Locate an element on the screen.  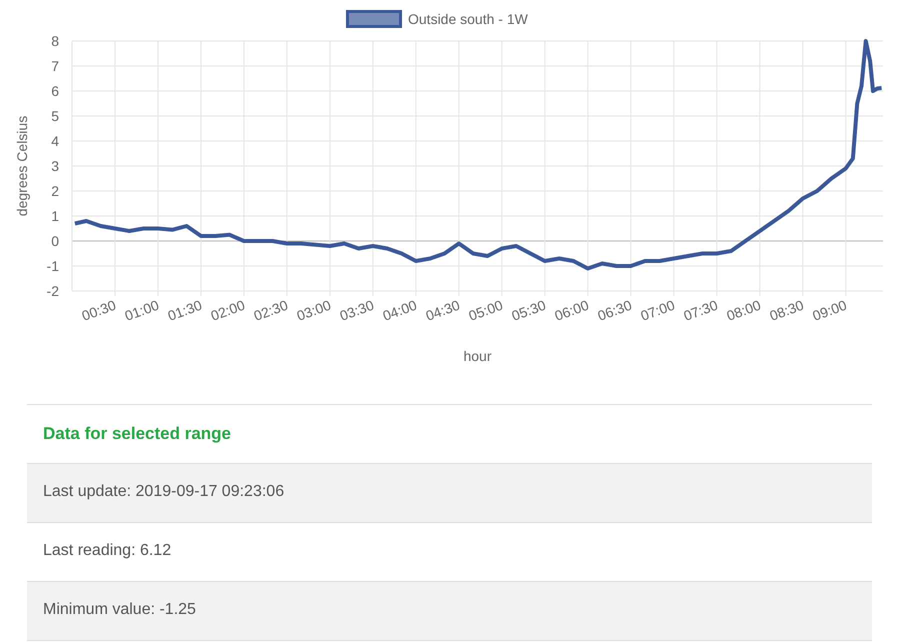
x-tick-label: 02:30 is located at coordinates (271, 310).